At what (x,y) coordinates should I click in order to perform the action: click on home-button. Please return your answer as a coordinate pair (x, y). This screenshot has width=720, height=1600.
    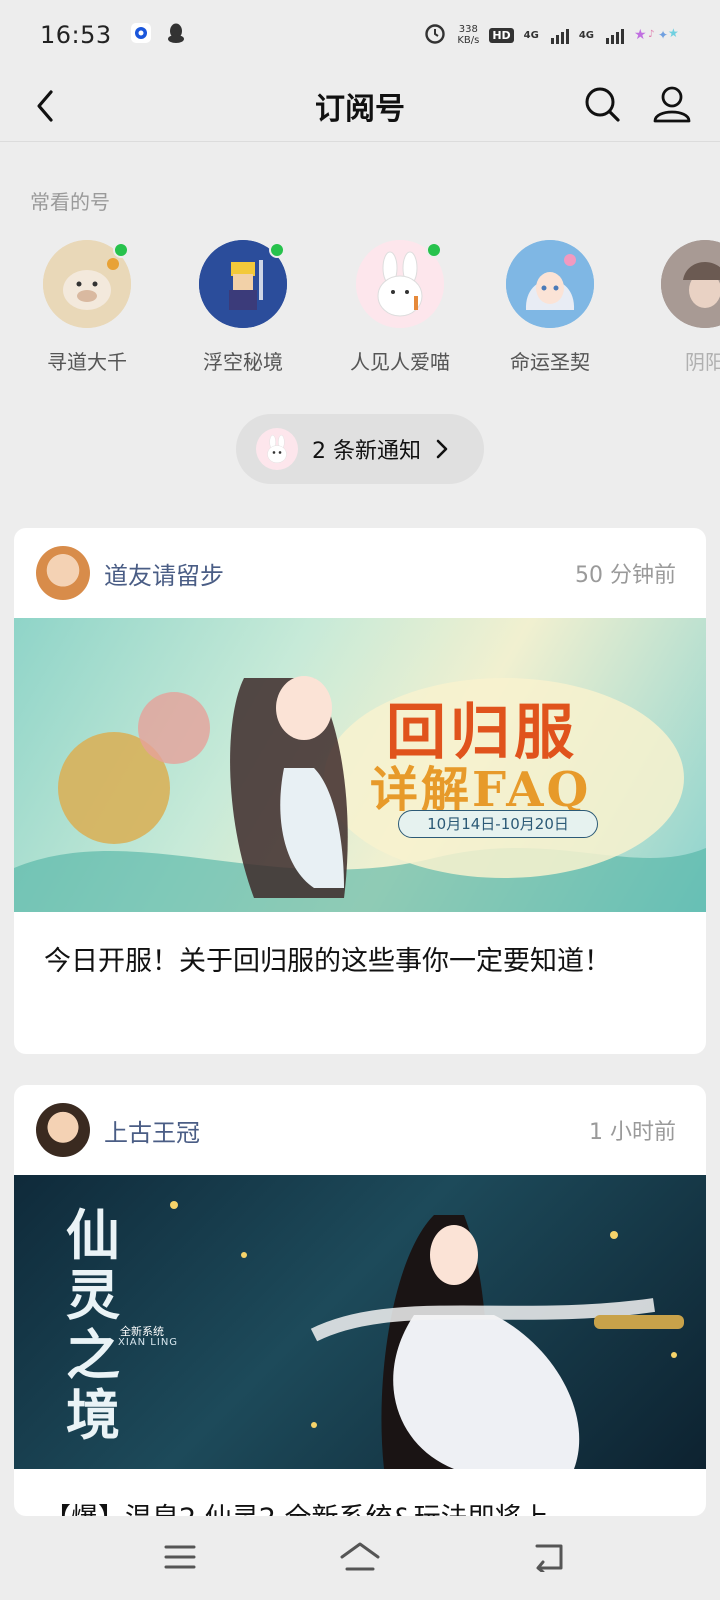
    Looking at the image, I should click on (360, 1557).